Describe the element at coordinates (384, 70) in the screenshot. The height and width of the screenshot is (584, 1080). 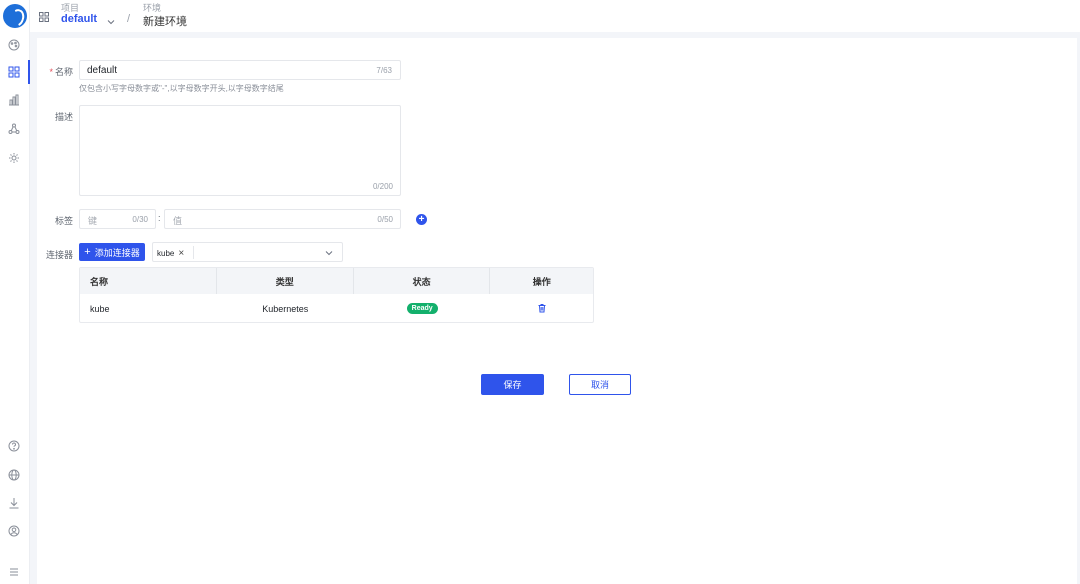
I see `name-counter: 7/63` at that location.